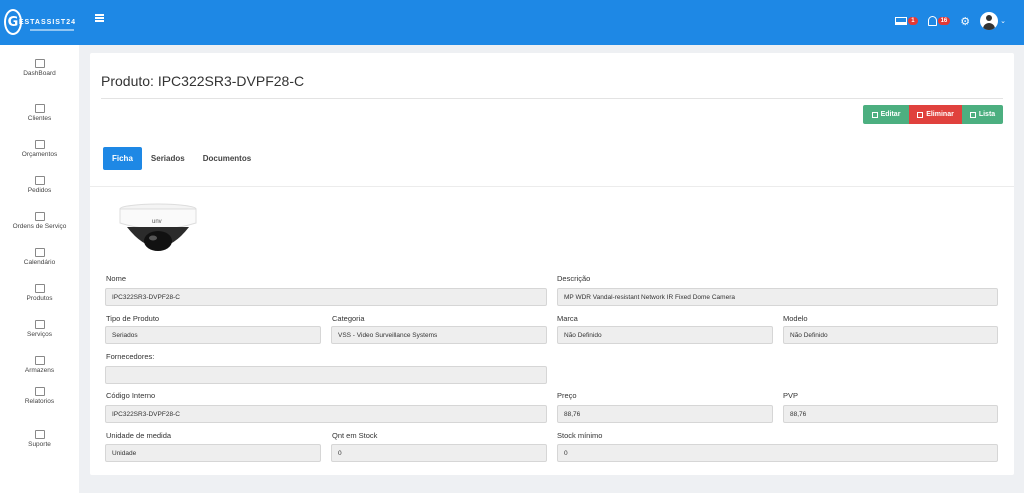 This screenshot has width=1024, height=493. I want to click on edit-button: Editar, so click(886, 114).